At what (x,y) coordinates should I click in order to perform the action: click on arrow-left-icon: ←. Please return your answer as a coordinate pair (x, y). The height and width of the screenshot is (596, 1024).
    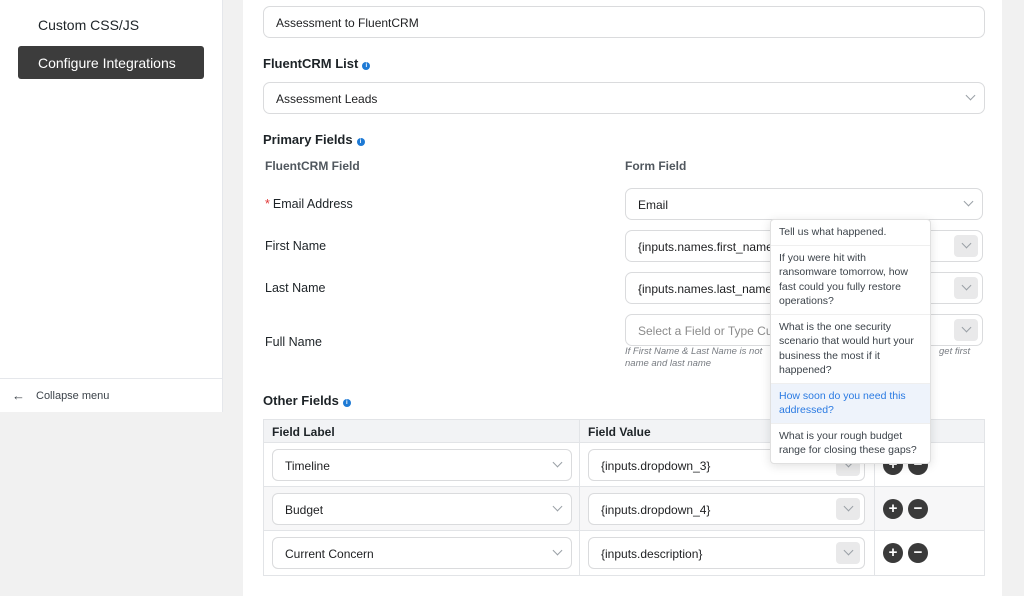
    Looking at the image, I should click on (18, 395).